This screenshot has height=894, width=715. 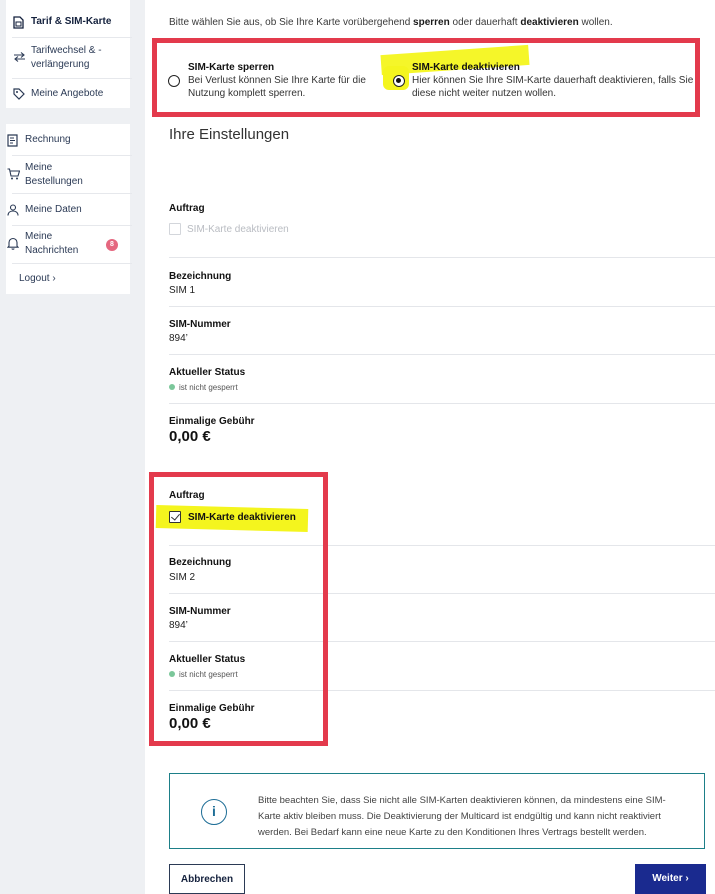 What do you see at coordinates (22, 22) in the screenshot?
I see `sim-card-icon` at bounding box center [22, 22].